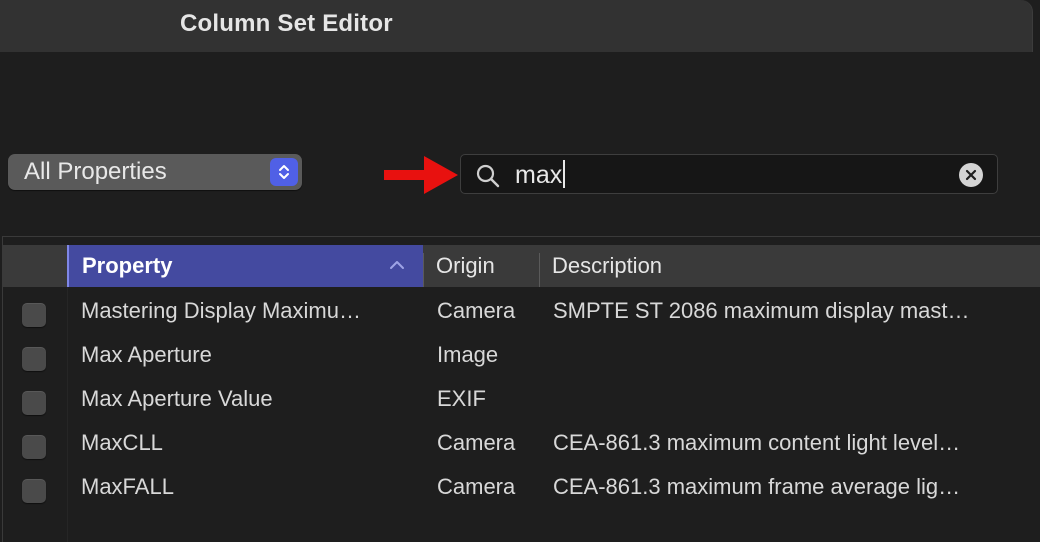 The image size is (1040, 542). I want to click on cell-origin: EXIF, so click(461, 398).